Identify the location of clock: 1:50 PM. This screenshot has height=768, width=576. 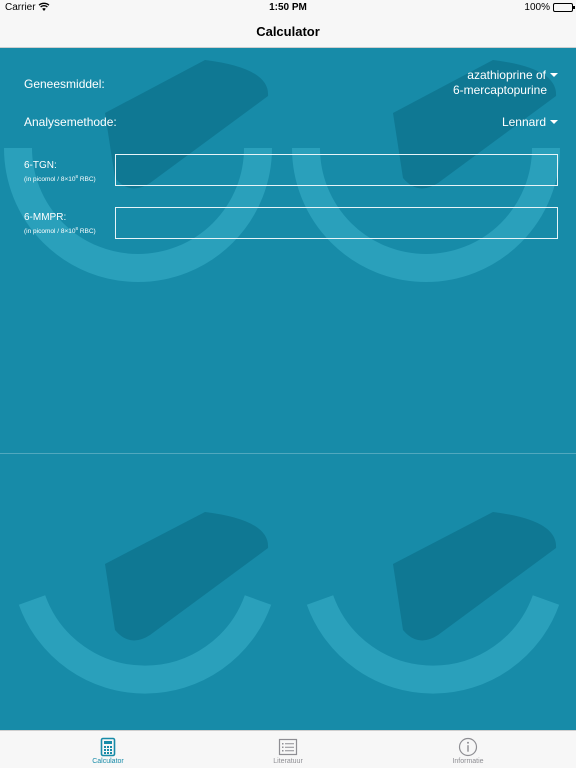
(288, 7).